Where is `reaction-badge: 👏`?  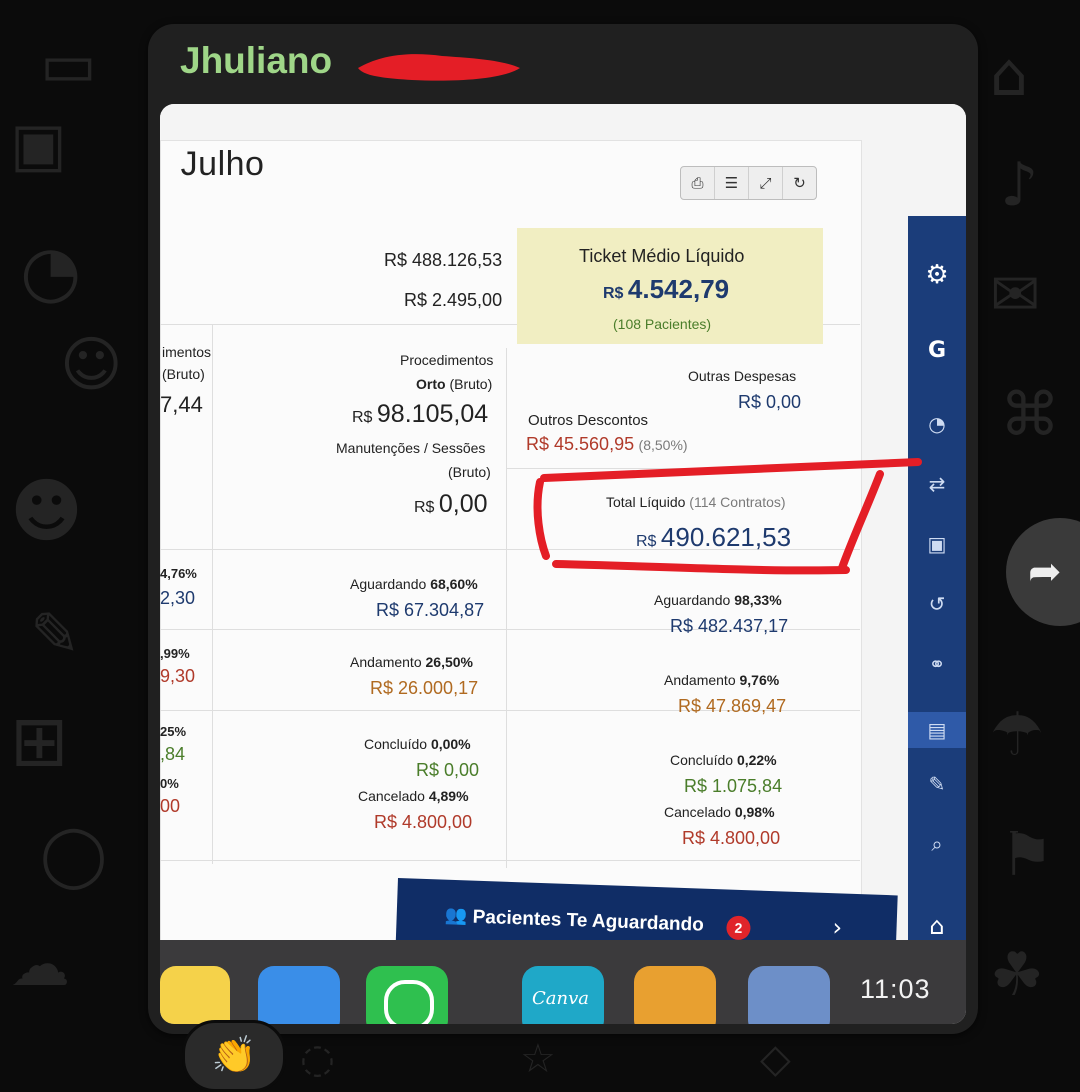 reaction-badge: 👏 is located at coordinates (234, 1056).